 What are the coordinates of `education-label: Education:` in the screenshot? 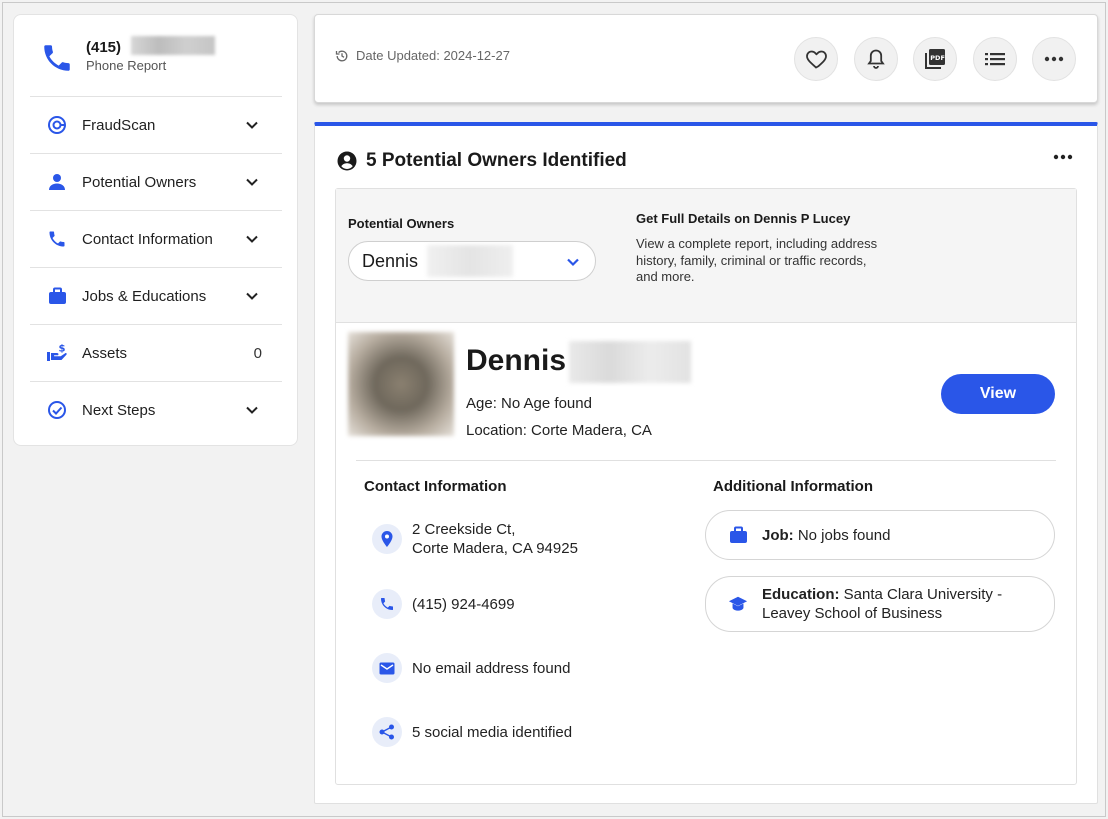 It's located at (801, 594).